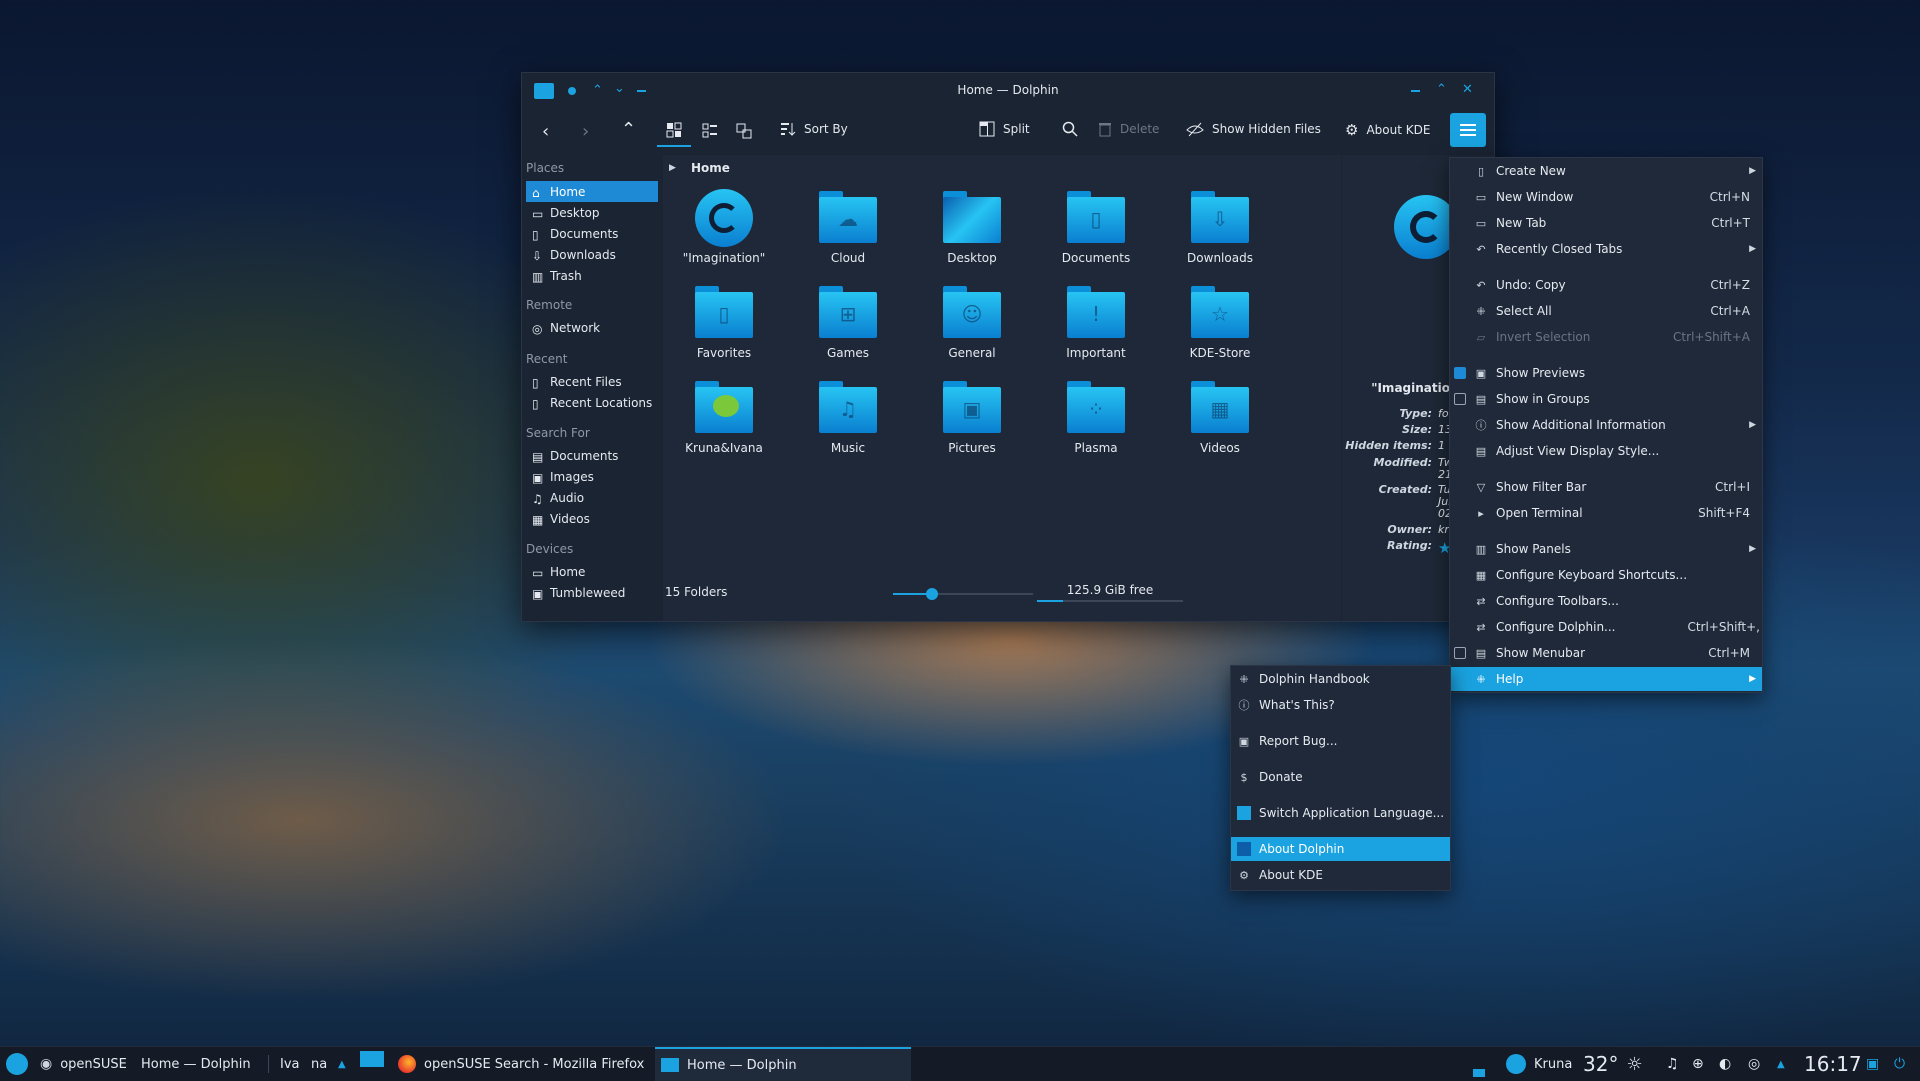 This screenshot has height=1081, width=1920. I want to click on places-item-device-home: ▭ Home, so click(592, 571).